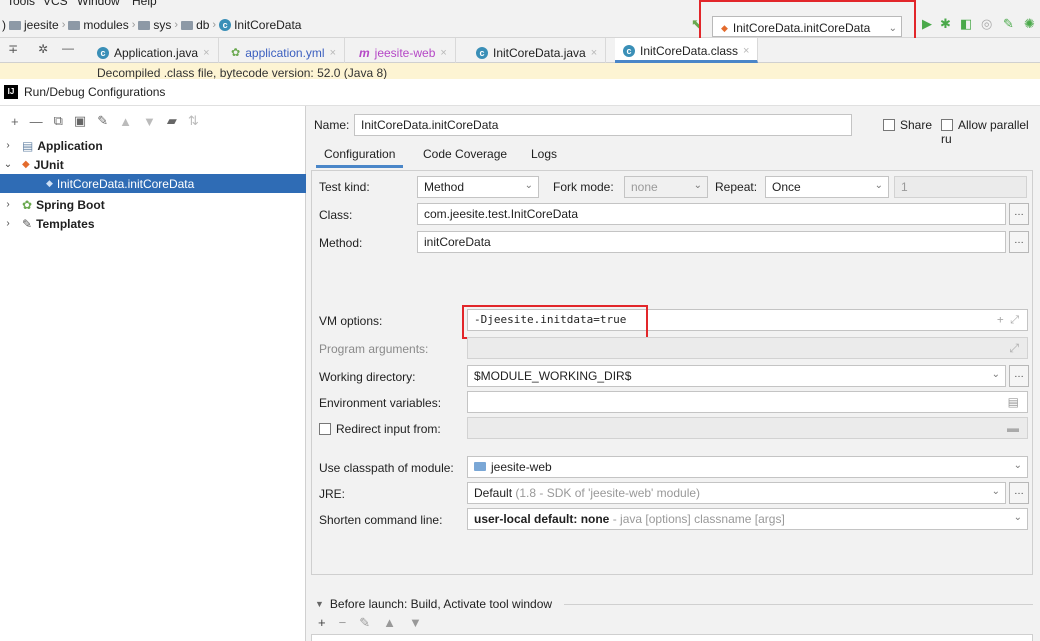 This screenshot has width=1040, height=641. Describe the element at coordinates (102, 121) in the screenshot. I see `wrench-icon: ✎` at that location.